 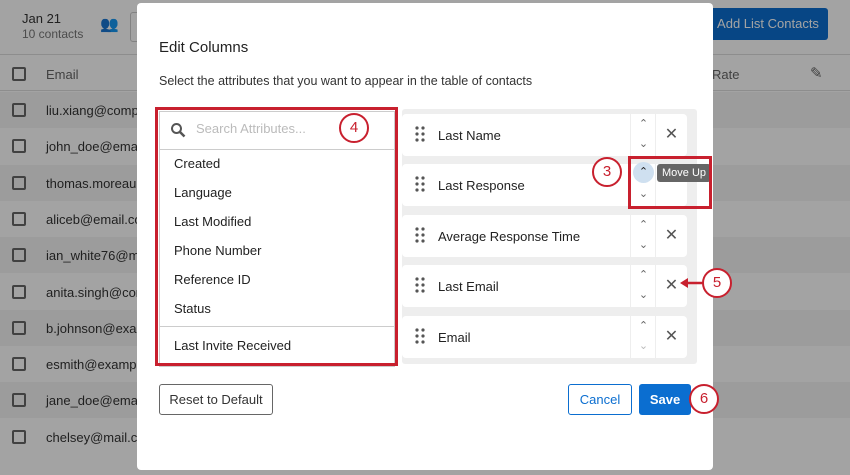 What do you see at coordinates (509, 236) in the screenshot?
I see `column-label: Average Response Time` at bounding box center [509, 236].